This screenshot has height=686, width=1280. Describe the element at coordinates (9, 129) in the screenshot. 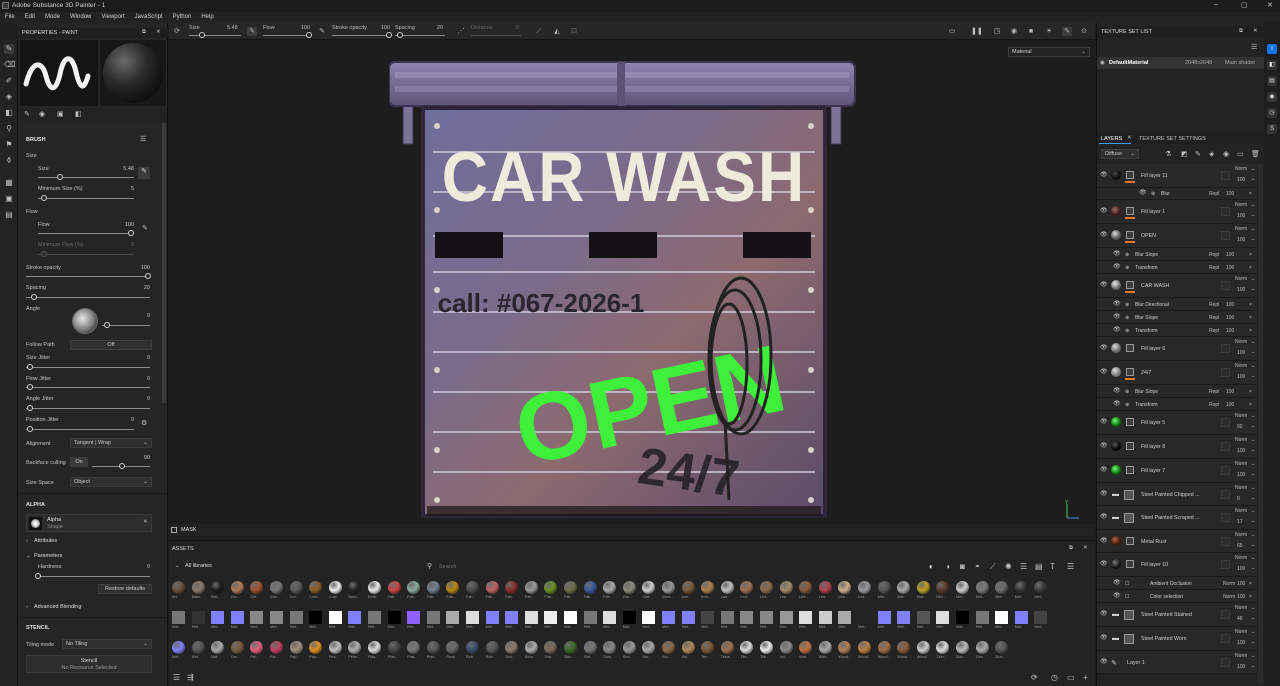

I see `clone-icon: ⚲` at that location.